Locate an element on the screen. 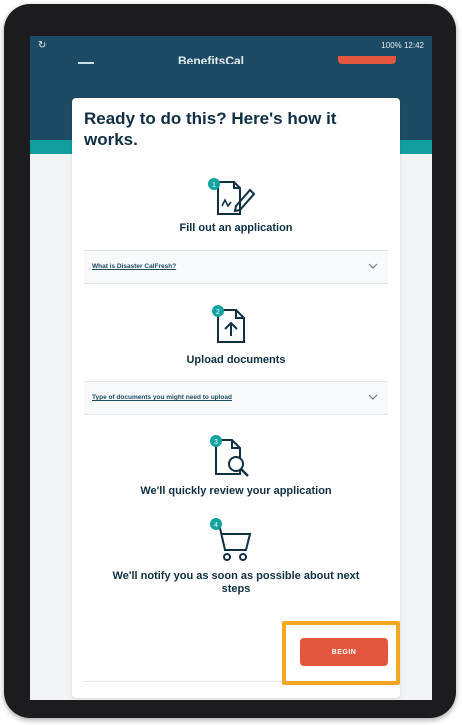  step-number: 2 is located at coordinates (218, 312).